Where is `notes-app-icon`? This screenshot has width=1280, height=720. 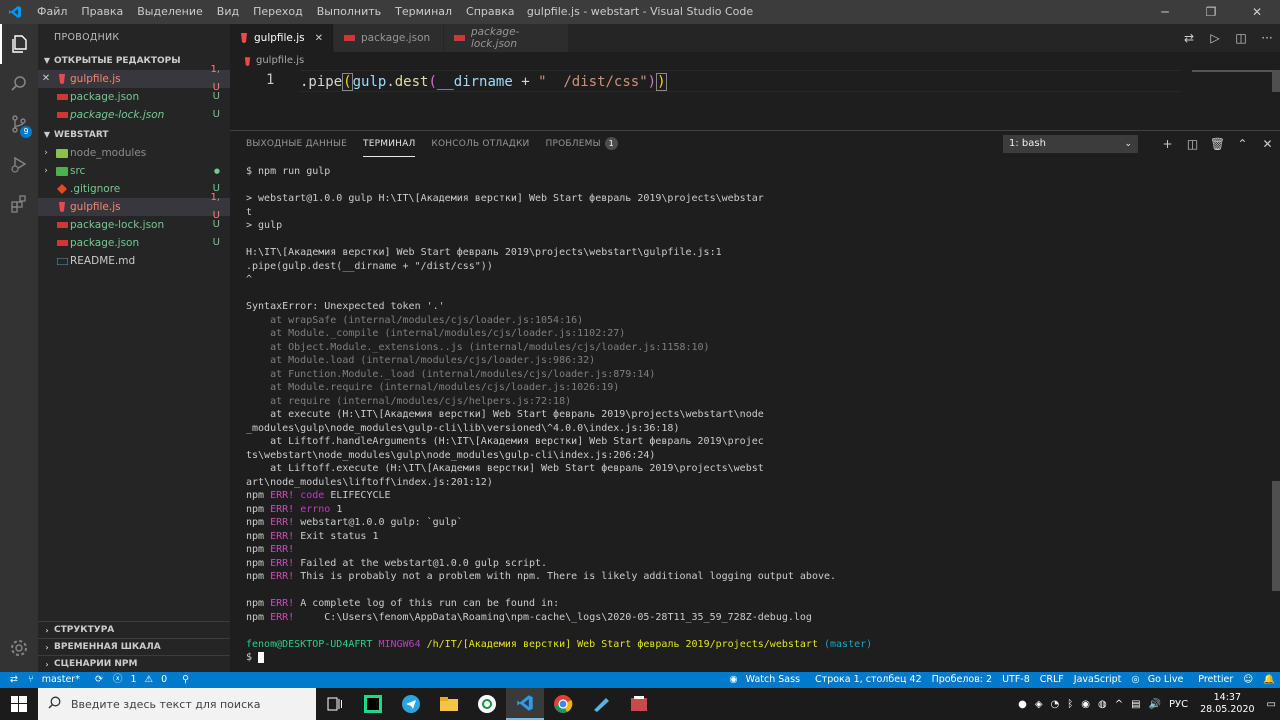
notes-app-icon is located at coordinates (601, 704).